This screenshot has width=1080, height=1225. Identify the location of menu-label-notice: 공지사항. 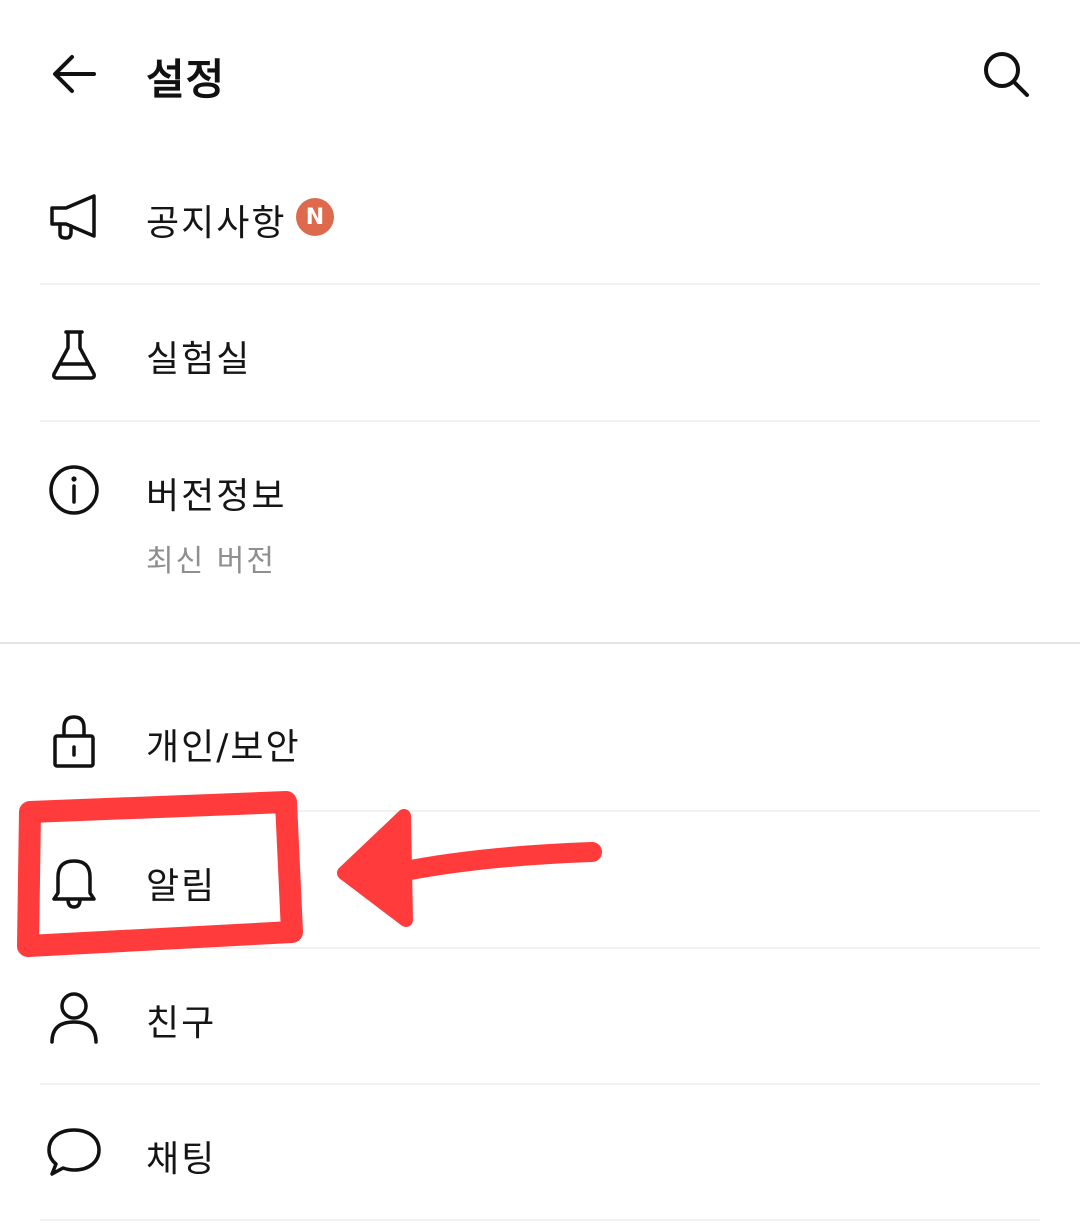
(216, 223).